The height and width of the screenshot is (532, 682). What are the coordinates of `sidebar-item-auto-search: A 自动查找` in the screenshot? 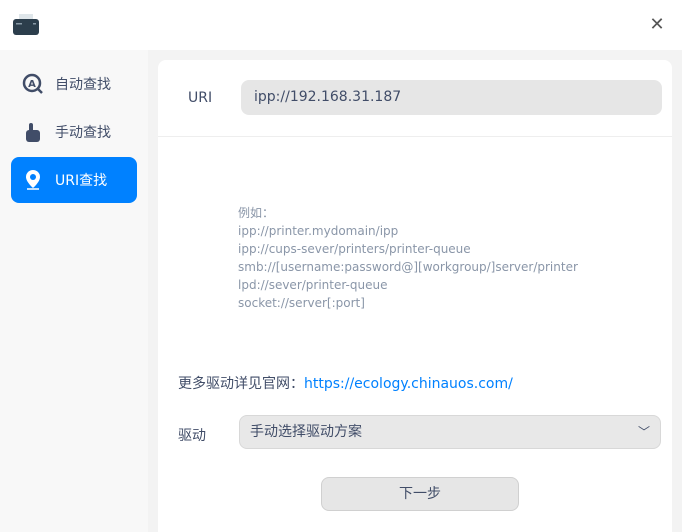 It's located at (74, 84).